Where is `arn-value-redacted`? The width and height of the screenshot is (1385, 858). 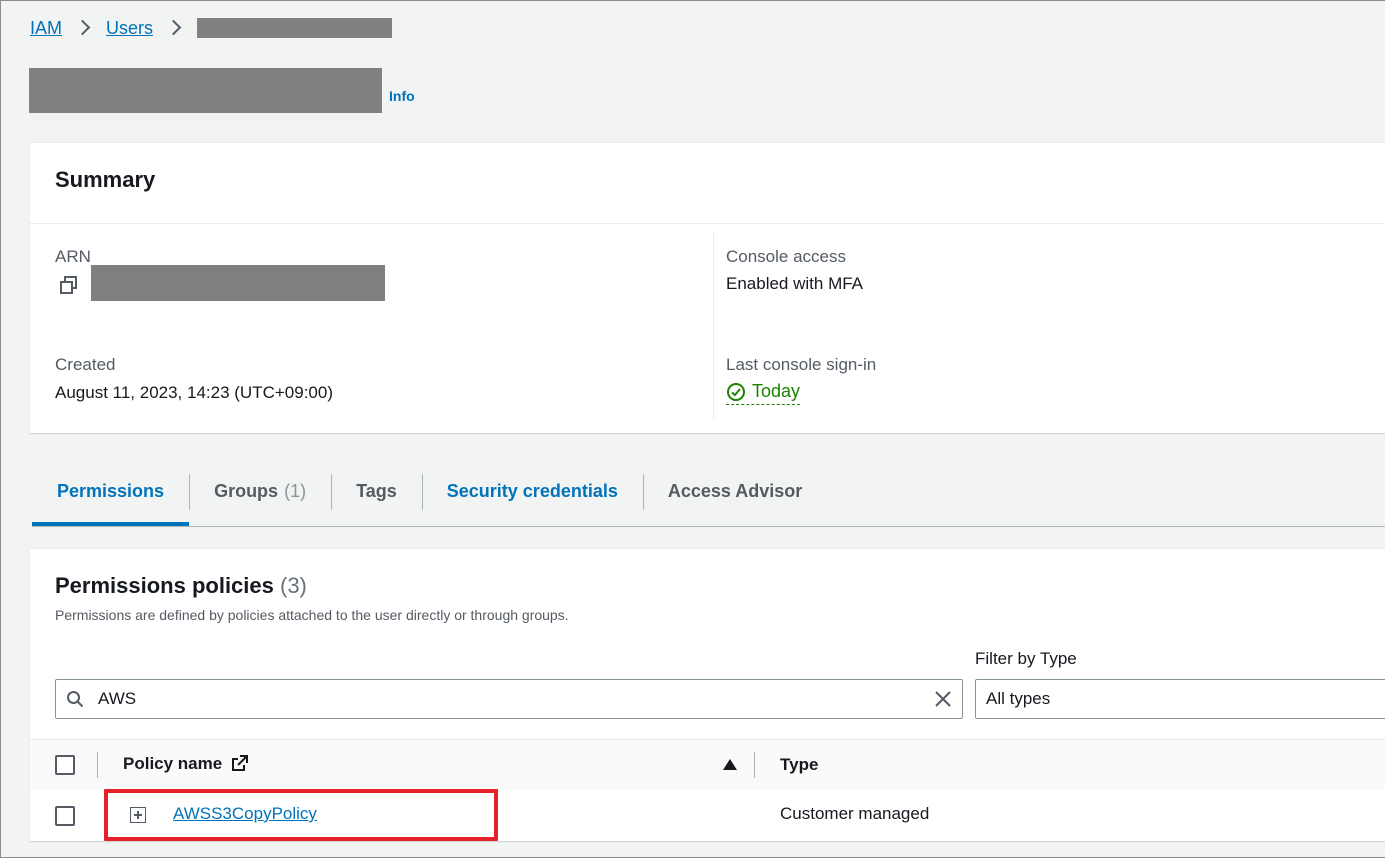
arn-value-redacted is located at coordinates (238, 283).